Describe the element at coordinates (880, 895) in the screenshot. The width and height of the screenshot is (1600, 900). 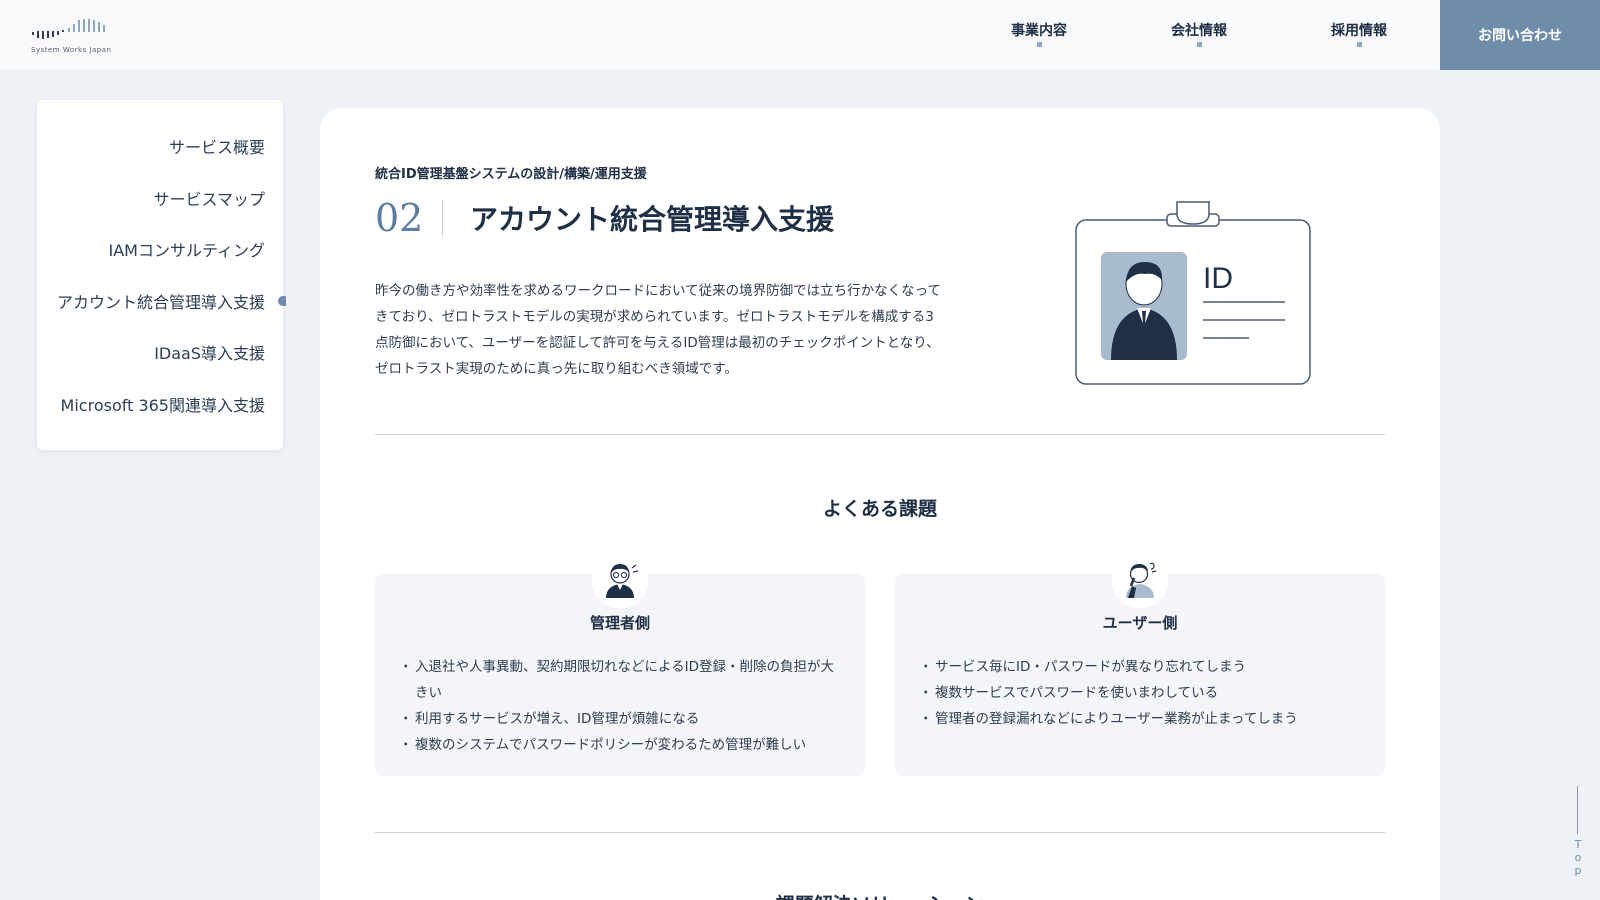
I see `solutions-title: 課題解決ソリューション` at that location.